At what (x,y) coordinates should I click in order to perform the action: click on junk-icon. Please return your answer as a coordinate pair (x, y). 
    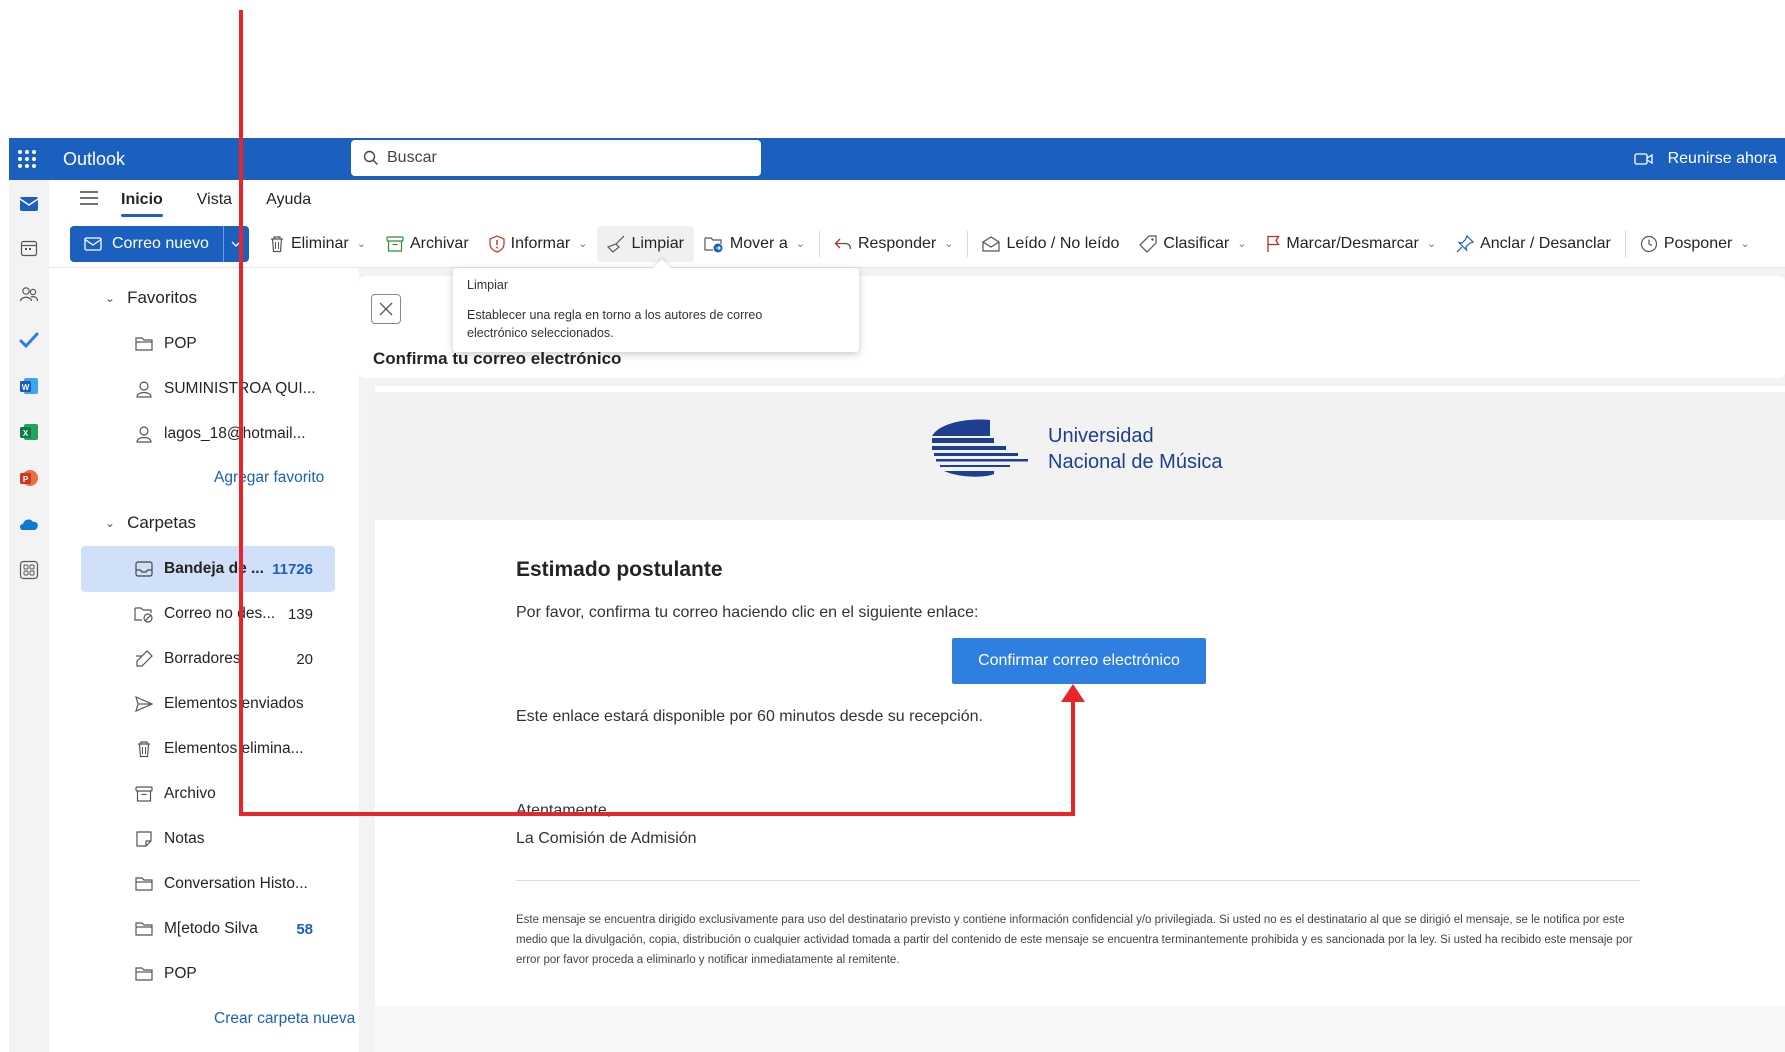
    Looking at the image, I should click on (144, 614).